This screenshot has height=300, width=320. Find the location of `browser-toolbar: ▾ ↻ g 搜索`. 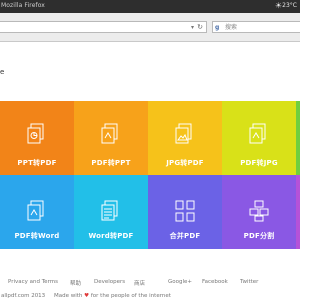

browser-toolbar: ▾ ↻ g 搜索 is located at coordinates (150, 27).